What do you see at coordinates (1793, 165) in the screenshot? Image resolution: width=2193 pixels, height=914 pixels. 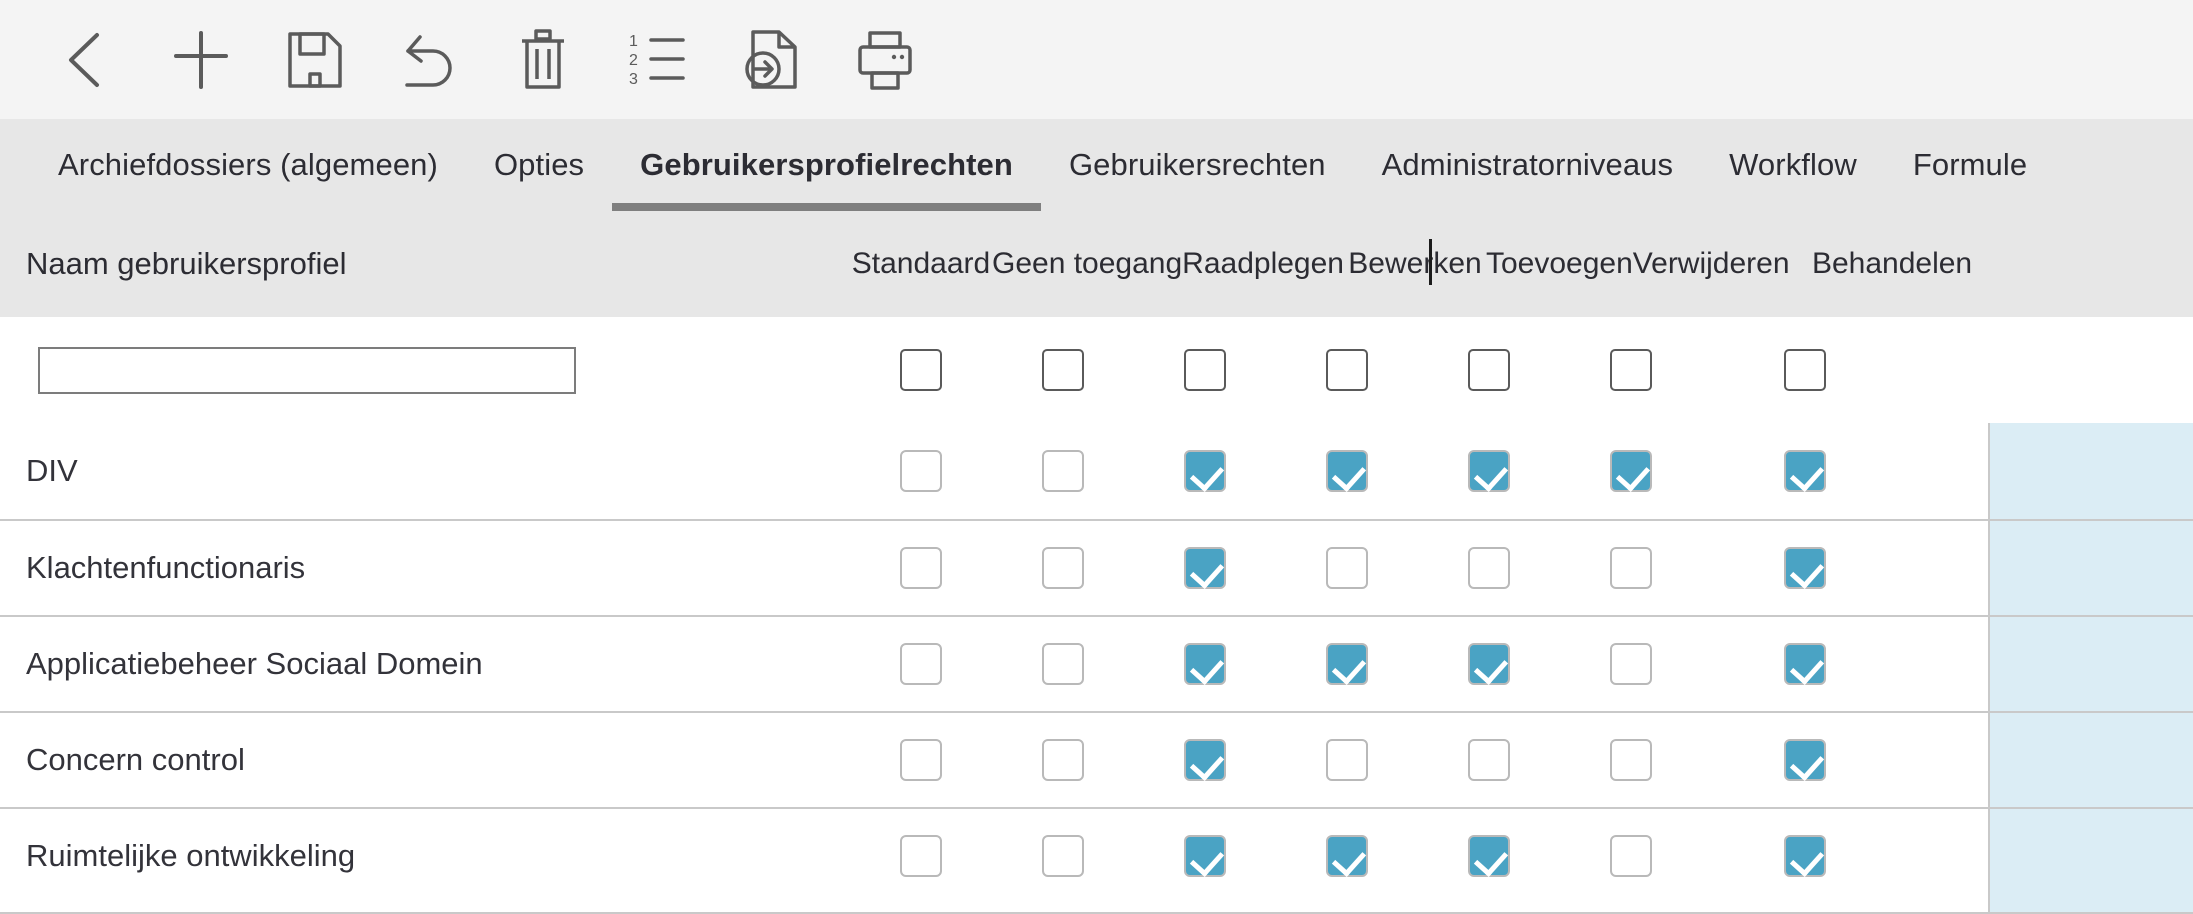 I see `tab-workflow: Workflow` at bounding box center [1793, 165].